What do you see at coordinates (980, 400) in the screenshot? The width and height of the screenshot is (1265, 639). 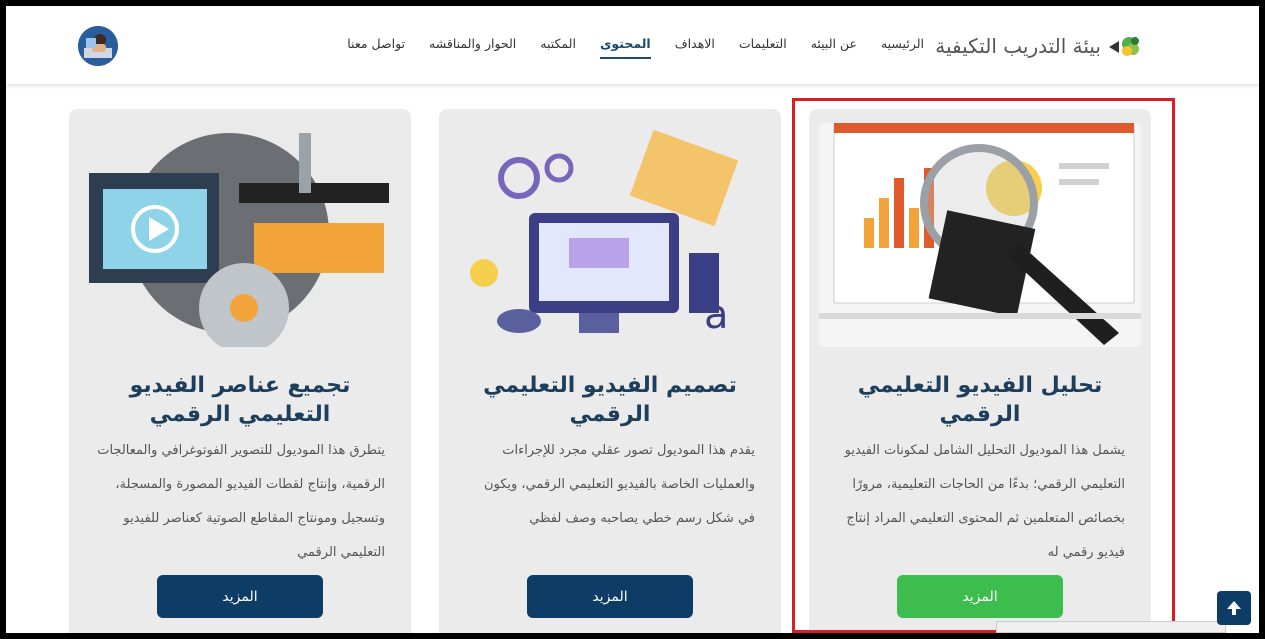 I see `card-title: تحليل الفيديو التعليمي الرقمي` at bounding box center [980, 400].